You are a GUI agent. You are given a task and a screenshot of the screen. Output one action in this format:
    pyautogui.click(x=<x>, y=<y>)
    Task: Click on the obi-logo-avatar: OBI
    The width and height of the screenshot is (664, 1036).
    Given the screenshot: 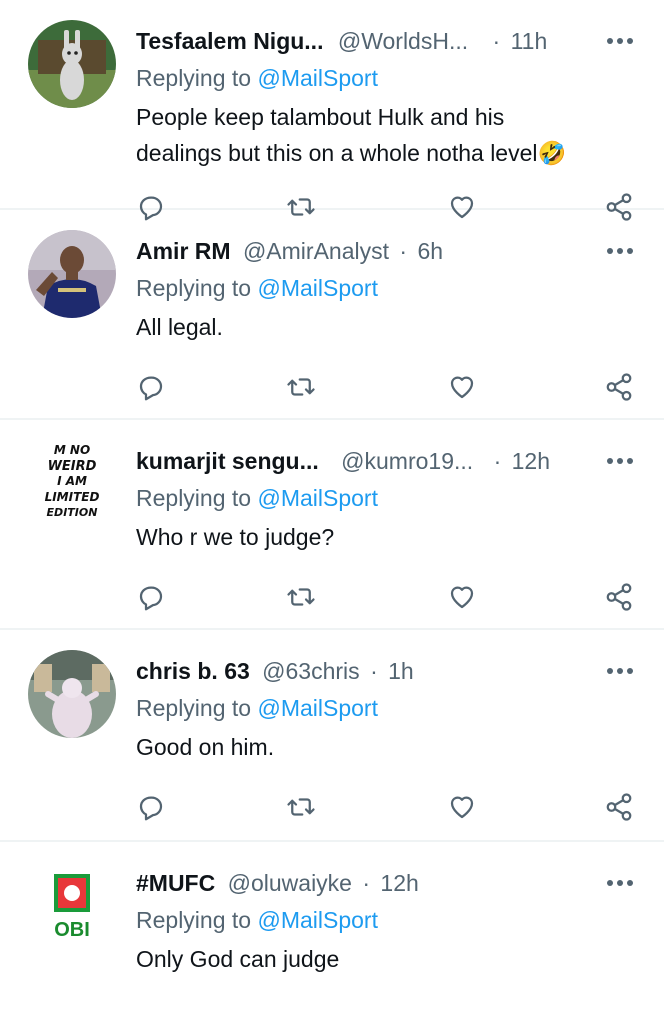 What is the action you would take?
    pyautogui.click(x=72, y=906)
    